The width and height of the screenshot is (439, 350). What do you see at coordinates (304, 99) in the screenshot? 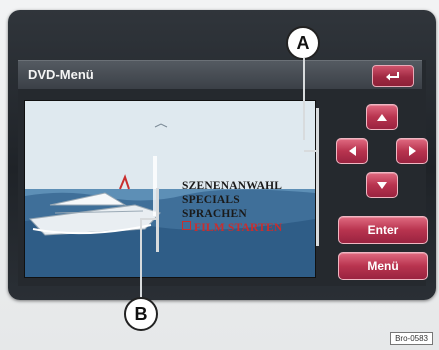
I see `callout-a-leader-line` at bounding box center [304, 99].